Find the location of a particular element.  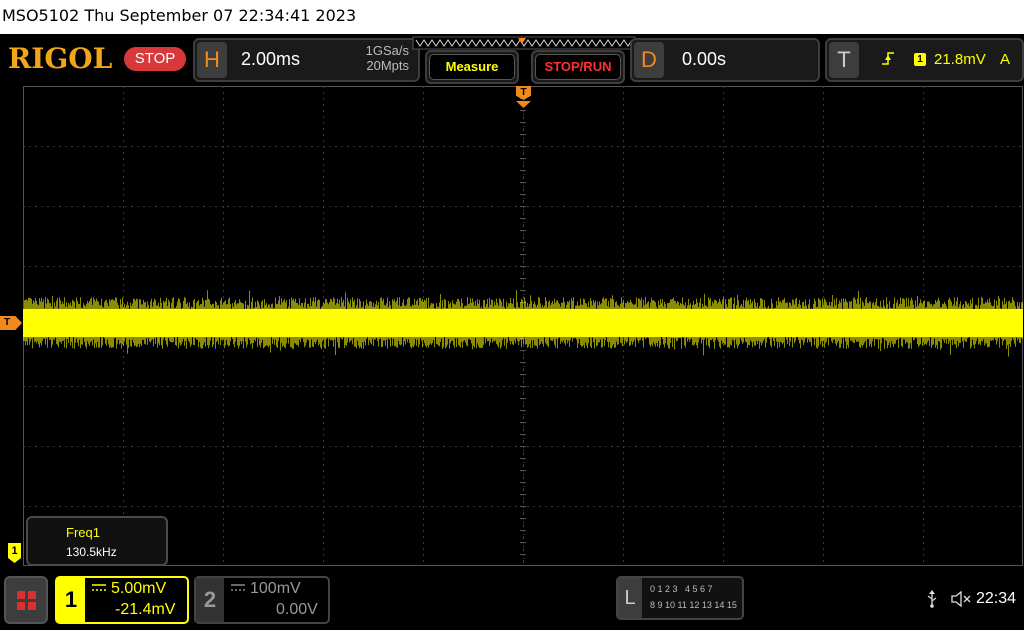

sample-rate: 1GSa/s is located at coordinates (387, 50).